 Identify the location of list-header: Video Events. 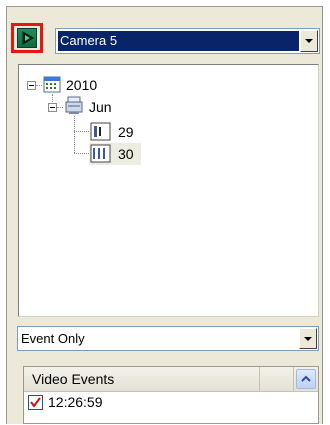
(171, 379).